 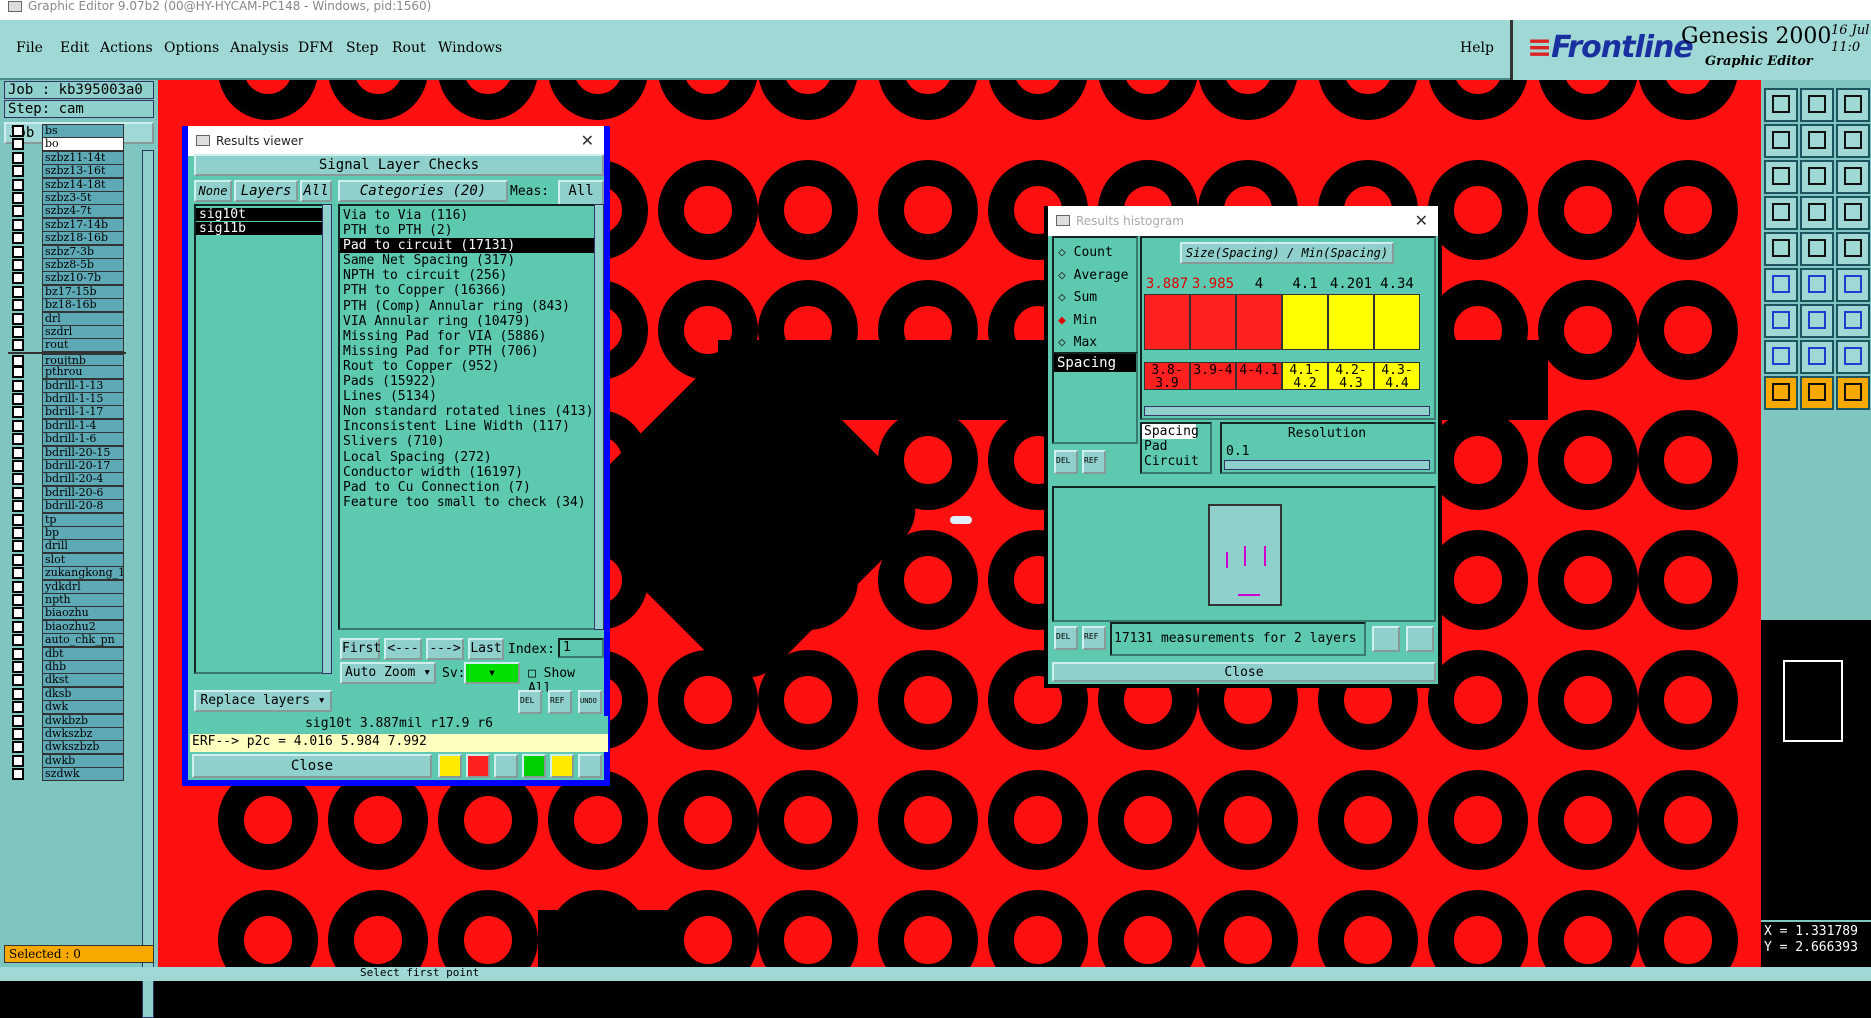 I want to click on category-item: Pad to circuit (17131), so click(x=471, y=246).